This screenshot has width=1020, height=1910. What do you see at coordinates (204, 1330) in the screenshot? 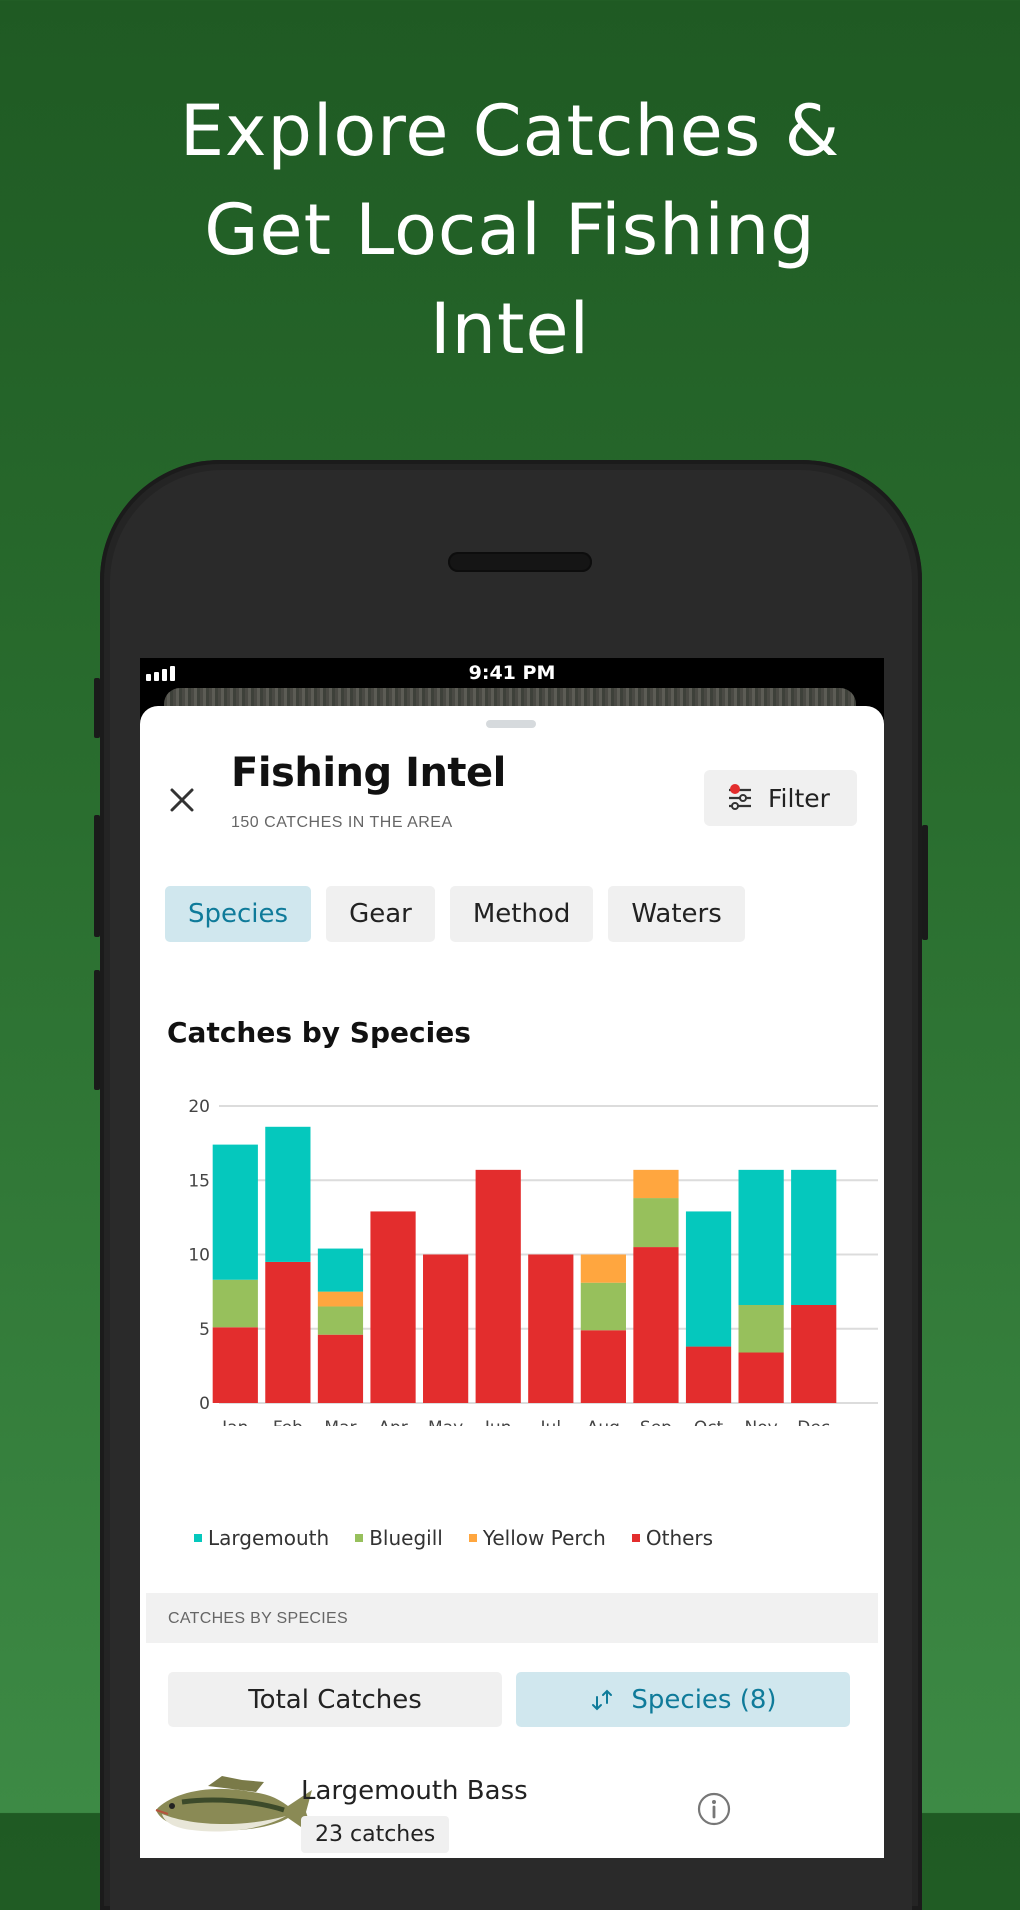
I see `y-tick-label: 5` at bounding box center [204, 1330].